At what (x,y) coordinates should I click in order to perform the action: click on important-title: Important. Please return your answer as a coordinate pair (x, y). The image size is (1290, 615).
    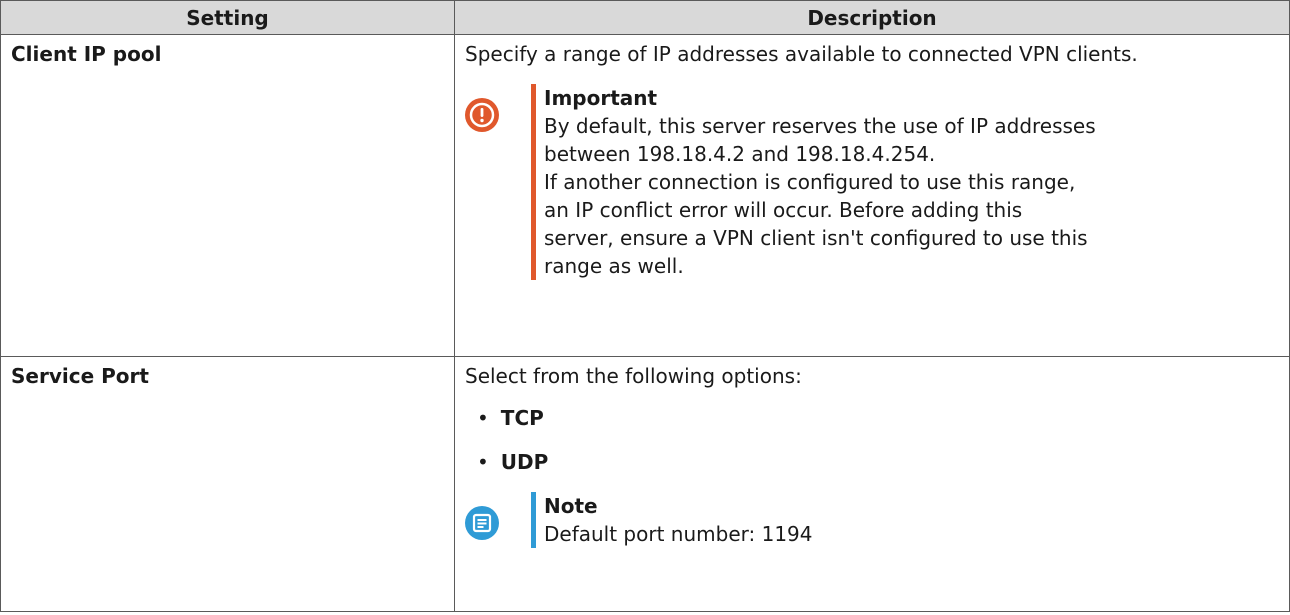
    Looking at the image, I should click on (601, 98).